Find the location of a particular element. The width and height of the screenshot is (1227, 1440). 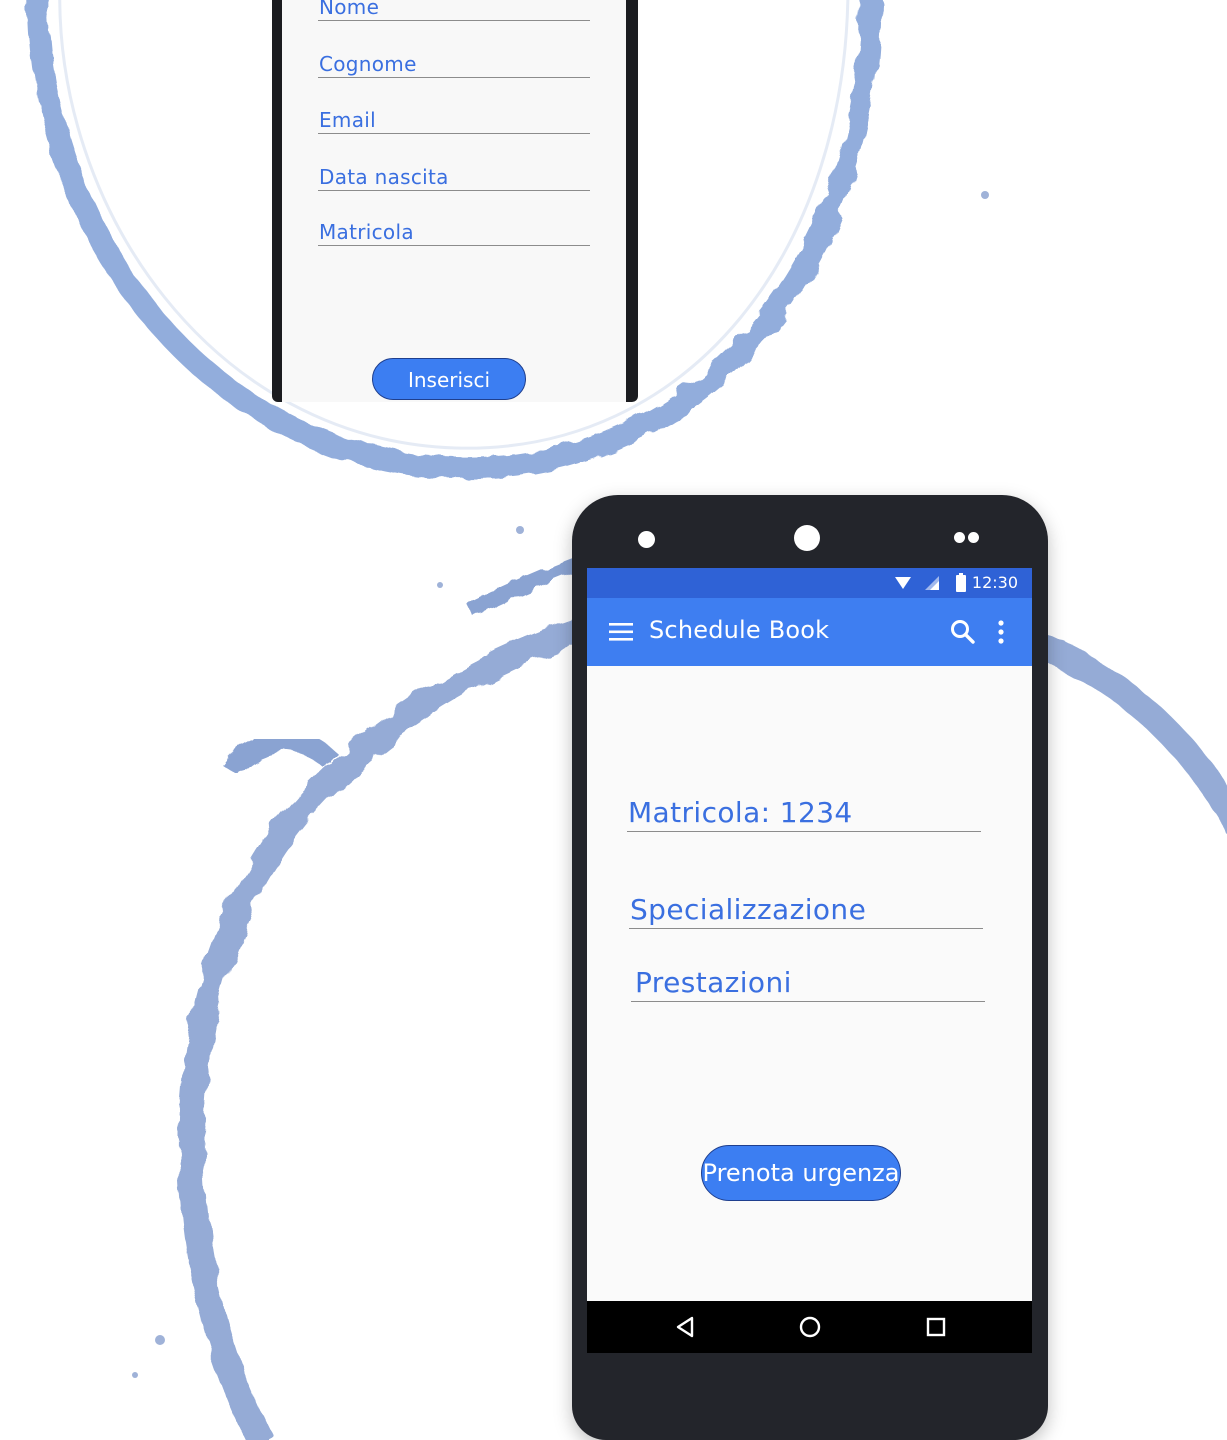

data-nascita-label: Data nascita is located at coordinates (384, 177).